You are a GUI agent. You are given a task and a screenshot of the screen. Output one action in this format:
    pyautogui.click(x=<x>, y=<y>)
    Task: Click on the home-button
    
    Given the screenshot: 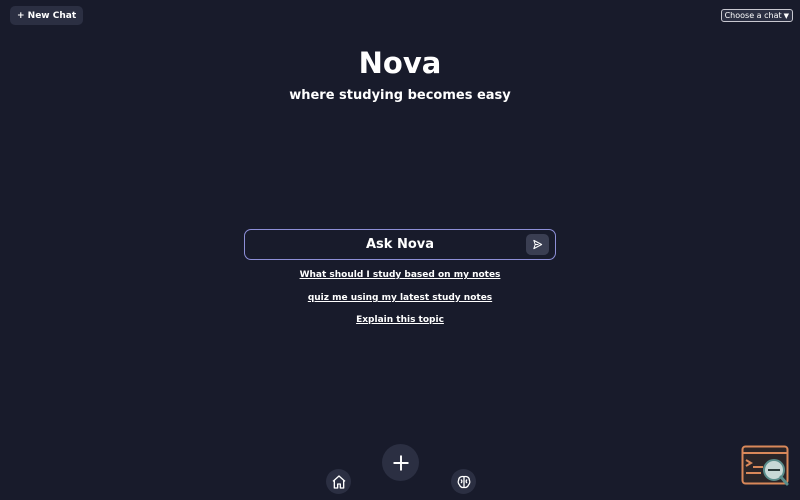 What is the action you would take?
    pyautogui.click(x=338, y=481)
    